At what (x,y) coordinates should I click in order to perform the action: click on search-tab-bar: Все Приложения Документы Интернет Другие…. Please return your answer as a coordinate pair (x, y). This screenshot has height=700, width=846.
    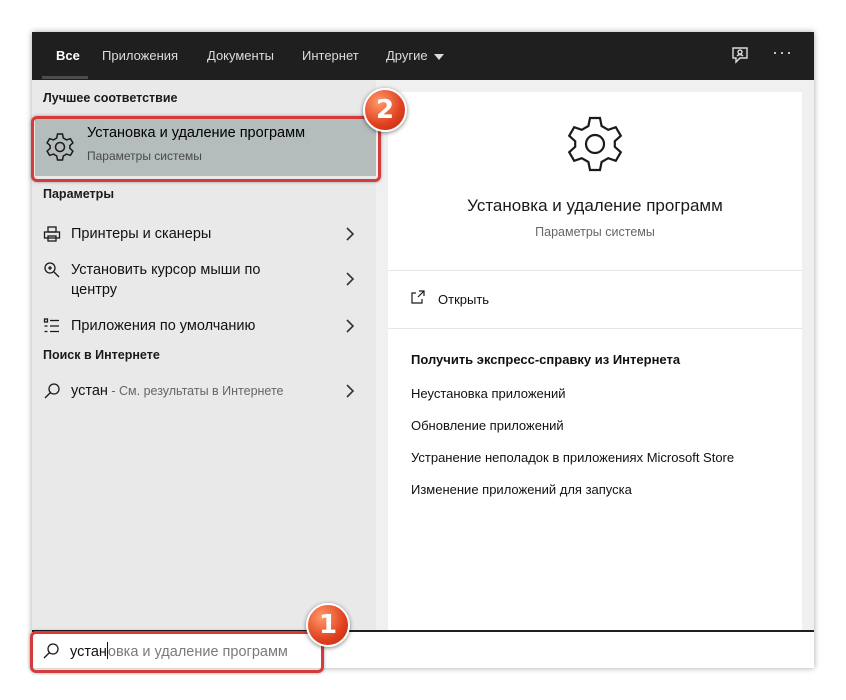
    Looking at the image, I should click on (423, 56).